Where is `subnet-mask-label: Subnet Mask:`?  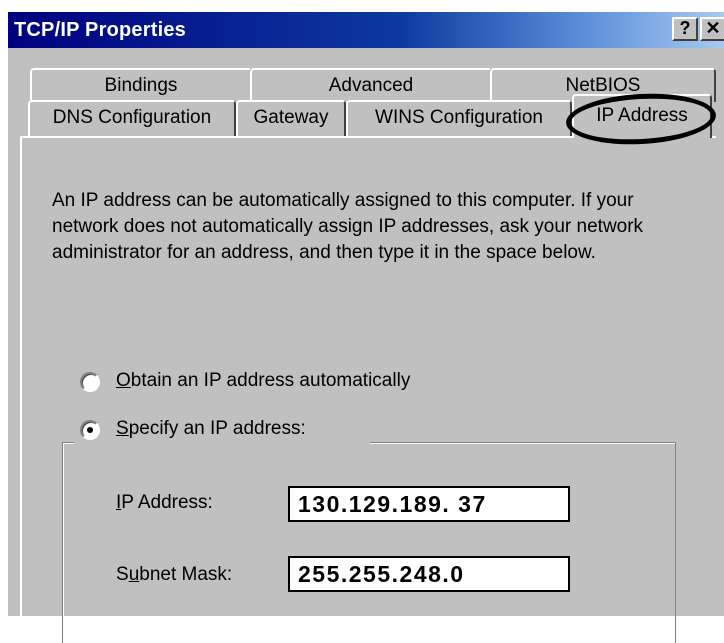 subnet-mask-label: Subnet Mask: is located at coordinates (174, 575).